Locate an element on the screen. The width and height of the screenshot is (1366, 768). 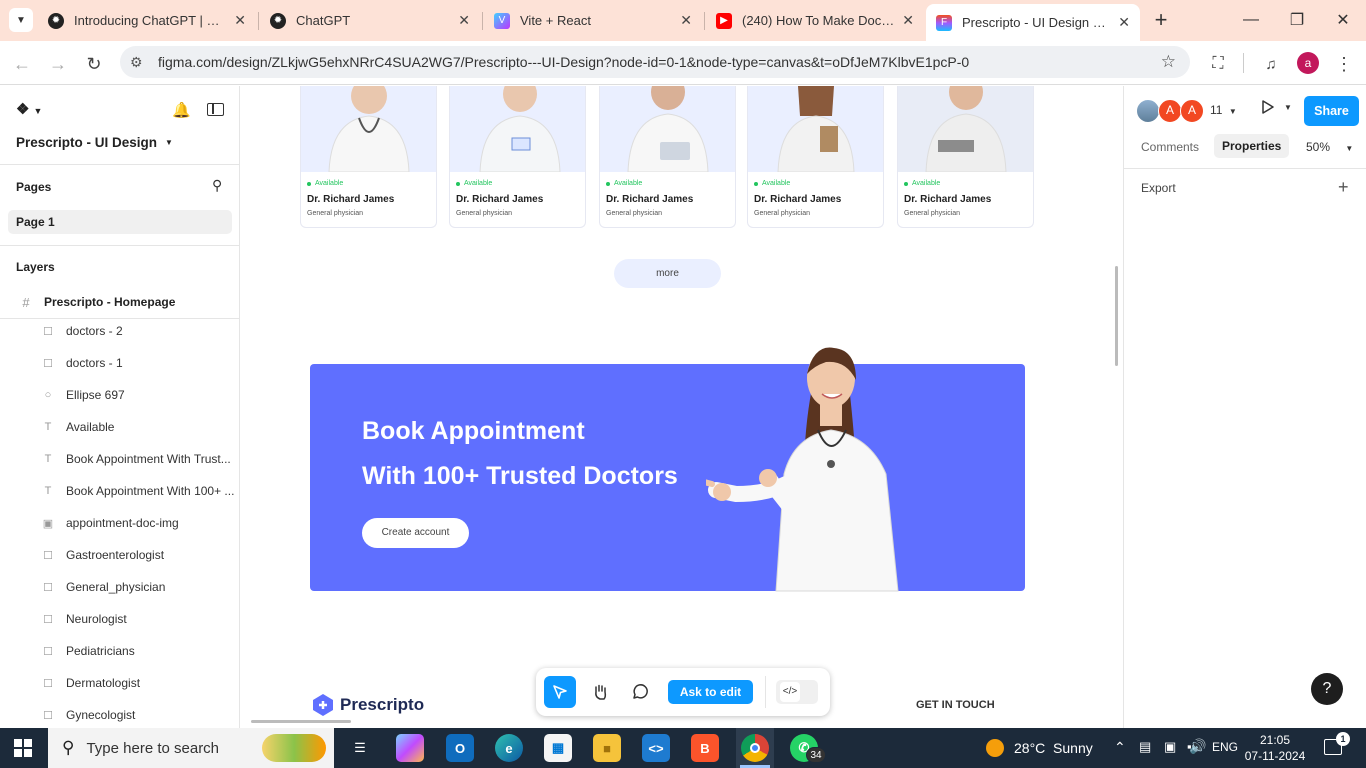
collaborator-avatar is located at coordinates (1148, 111).